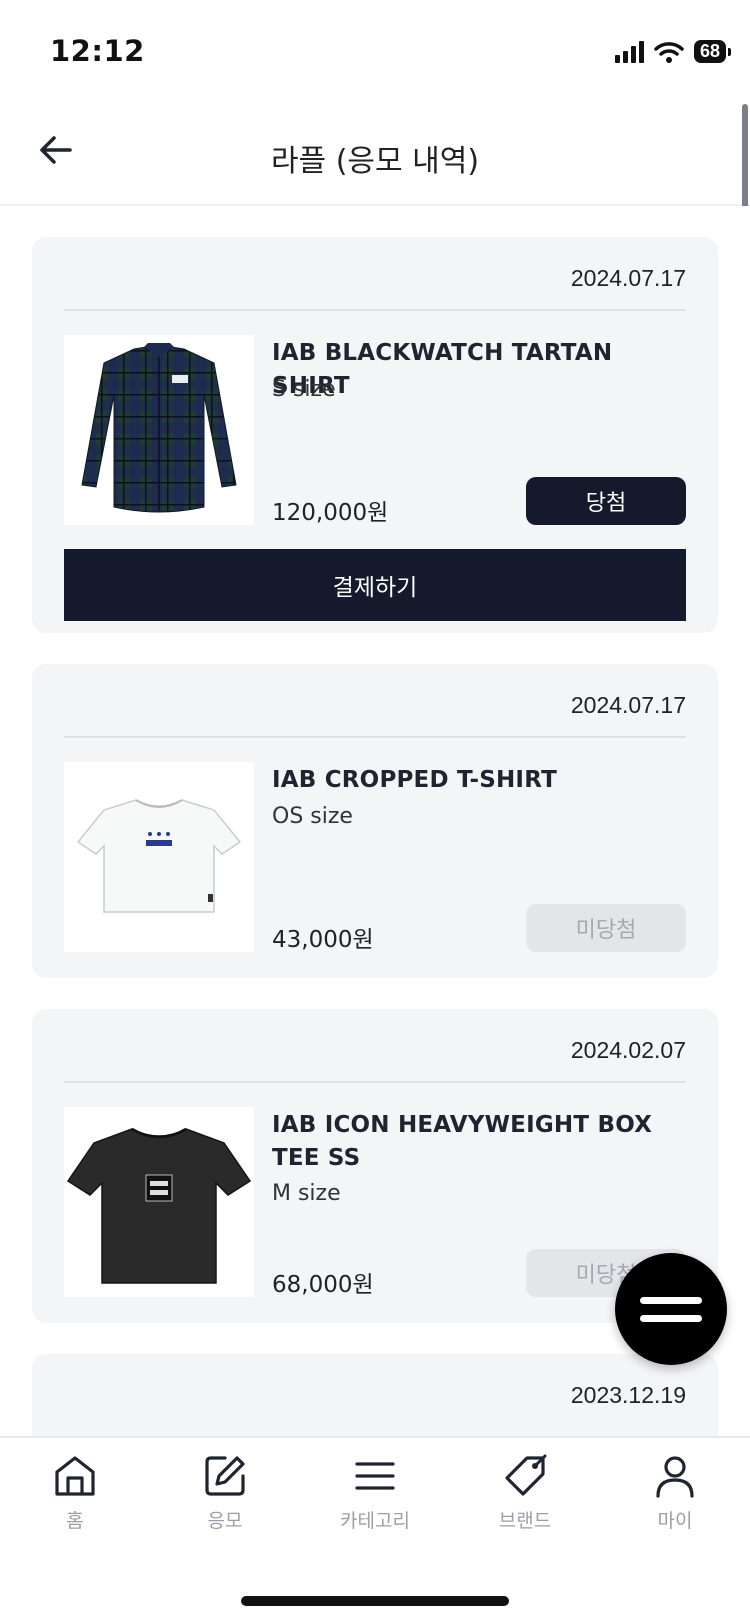 Image resolution: width=750 pixels, height=1624 pixels. What do you see at coordinates (628, 1050) in the screenshot?
I see `entry-date: 2024.02.07` at bounding box center [628, 1050].